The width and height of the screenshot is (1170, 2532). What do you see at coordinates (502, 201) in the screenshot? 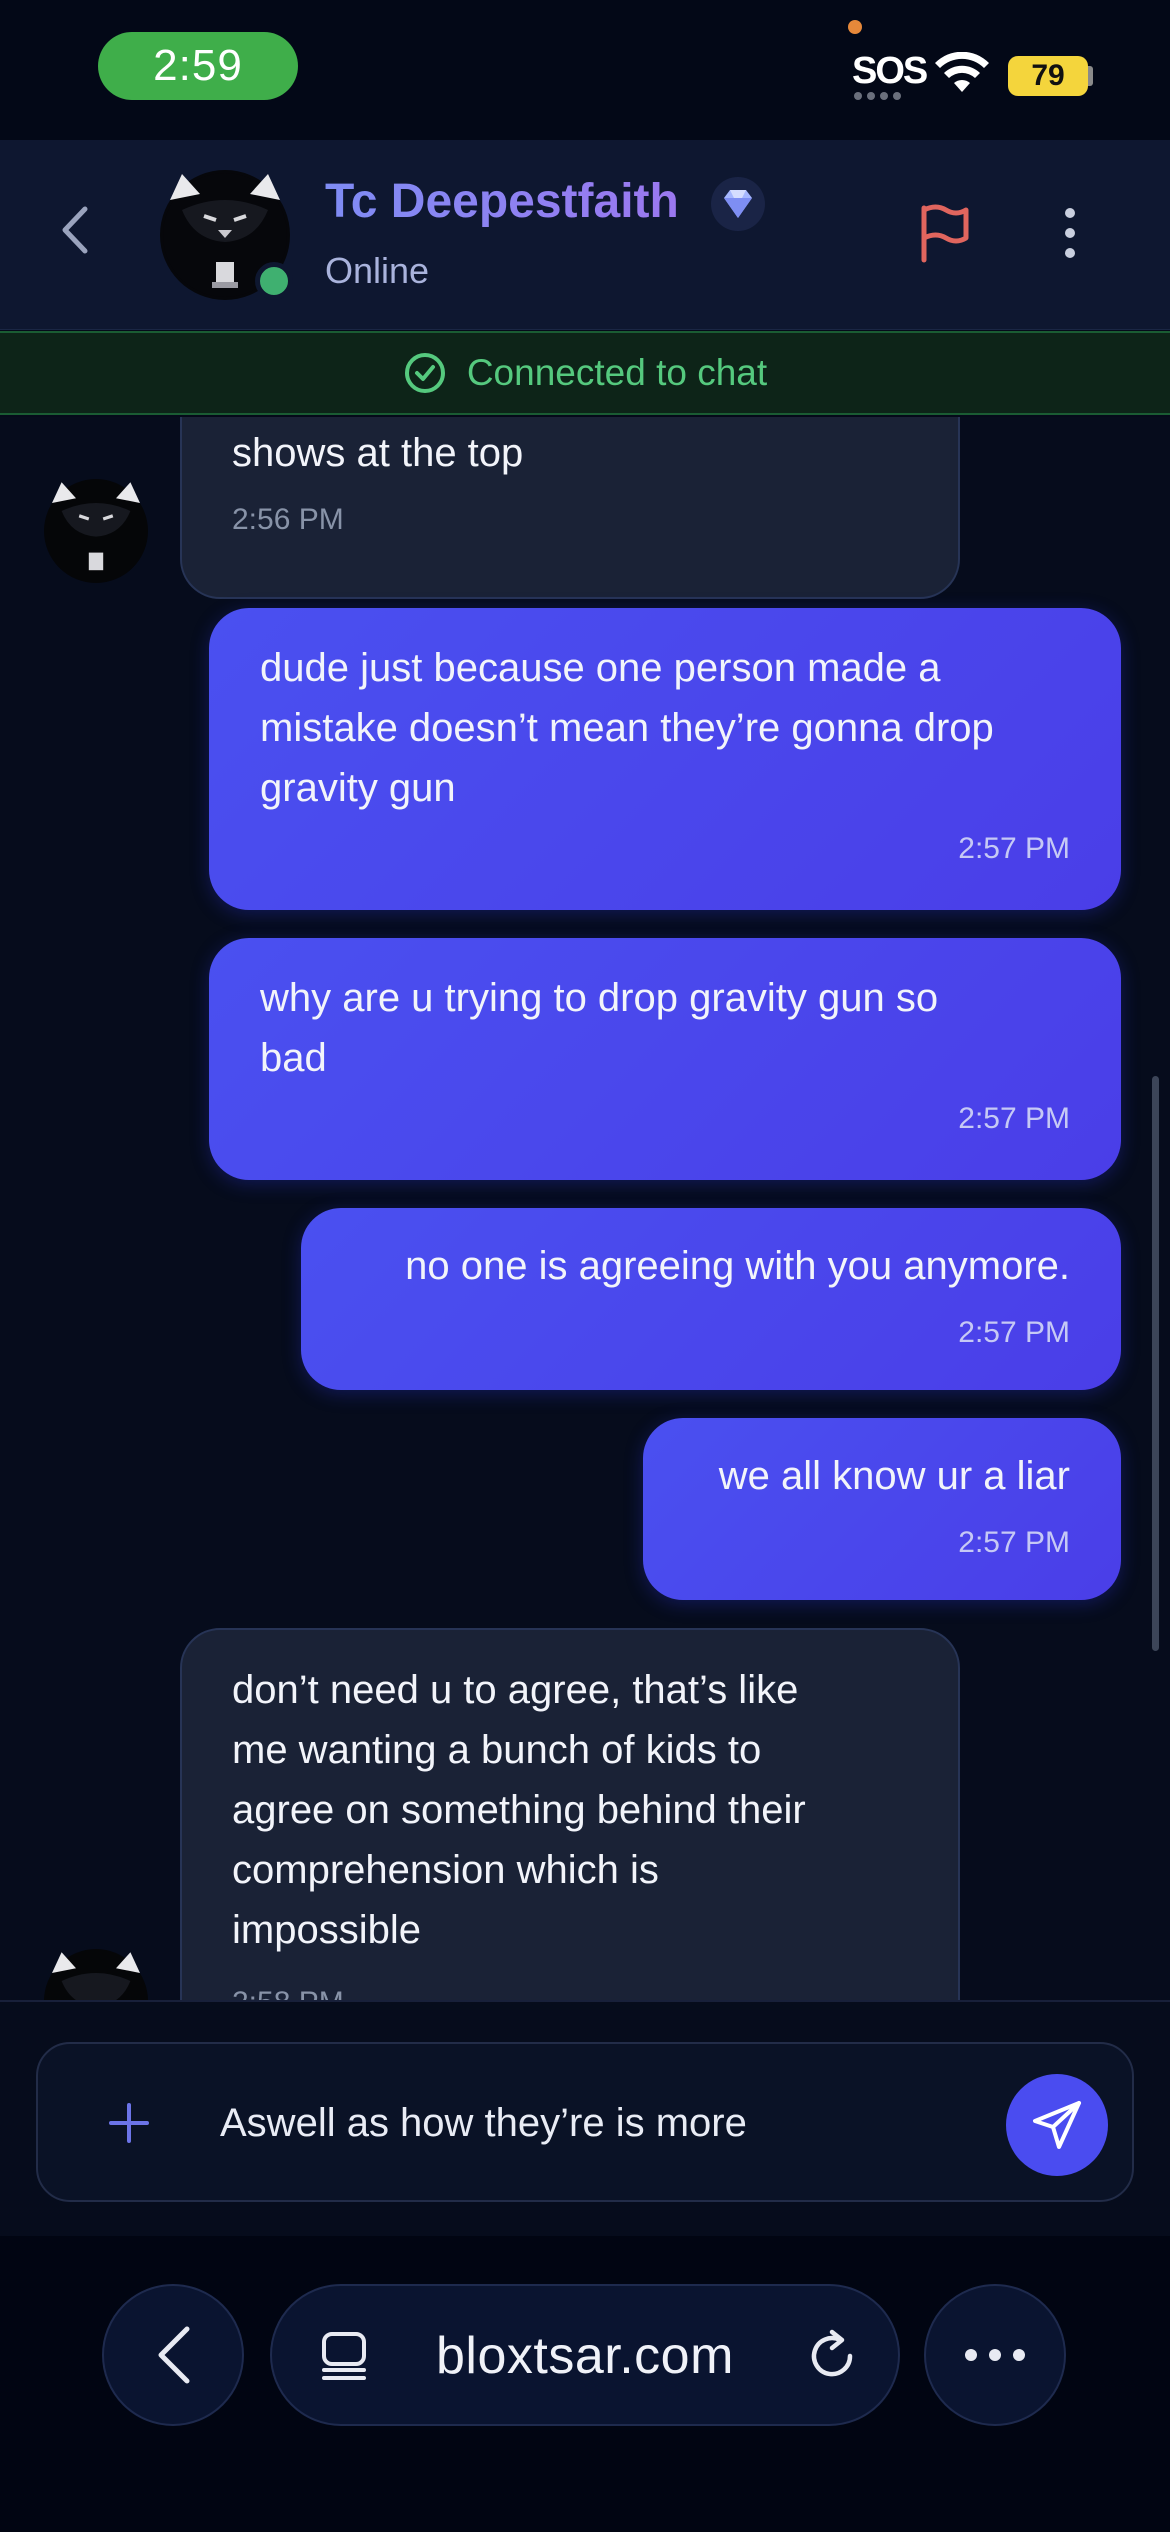
I see `contact-name: Tc Deepestfaith` at bounding box center [502, 201].